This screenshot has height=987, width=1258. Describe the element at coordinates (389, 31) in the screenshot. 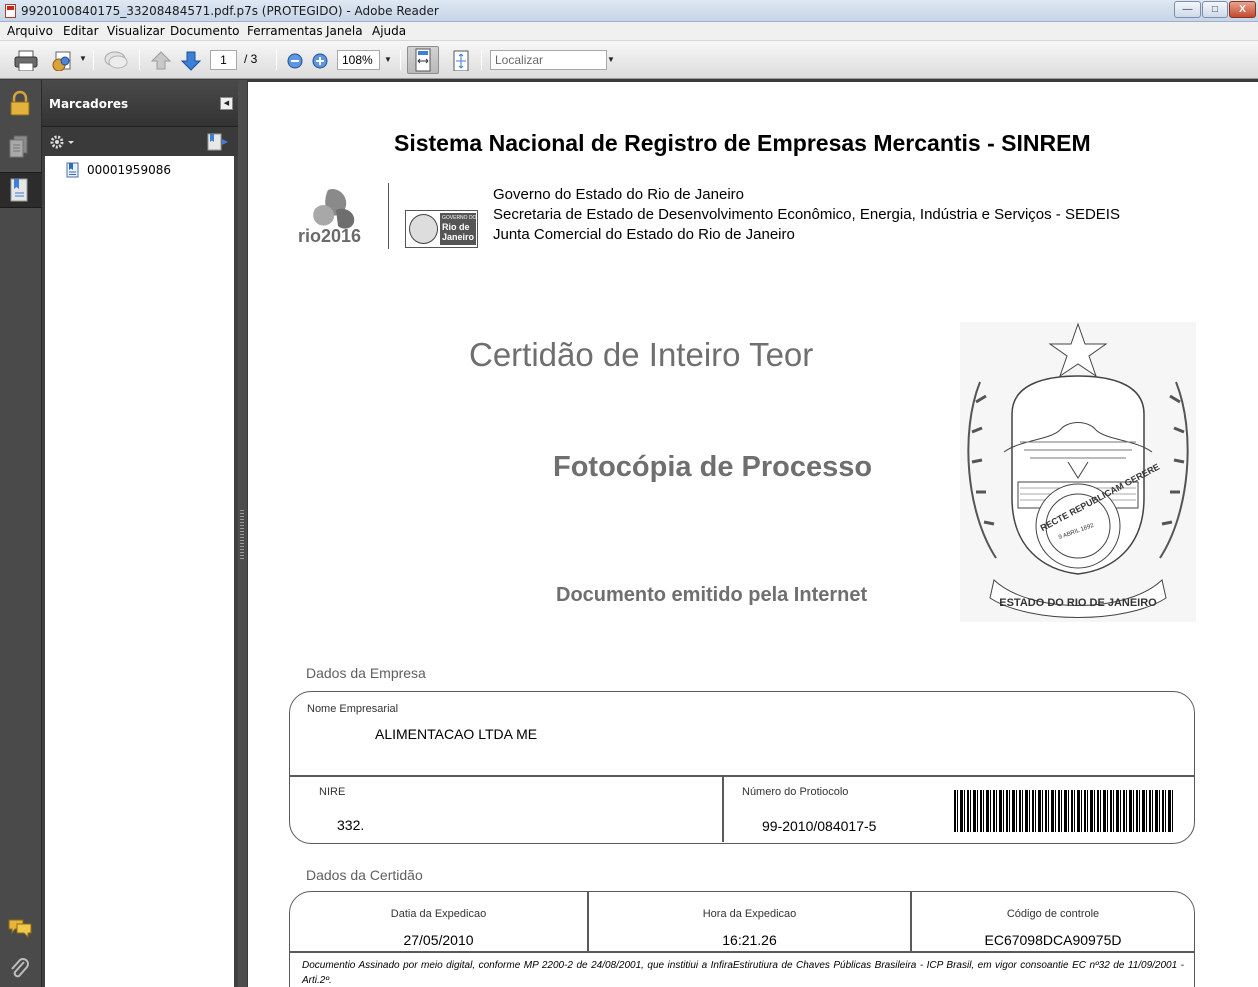

I see `menu-ajuda: Ajuda` at that location.